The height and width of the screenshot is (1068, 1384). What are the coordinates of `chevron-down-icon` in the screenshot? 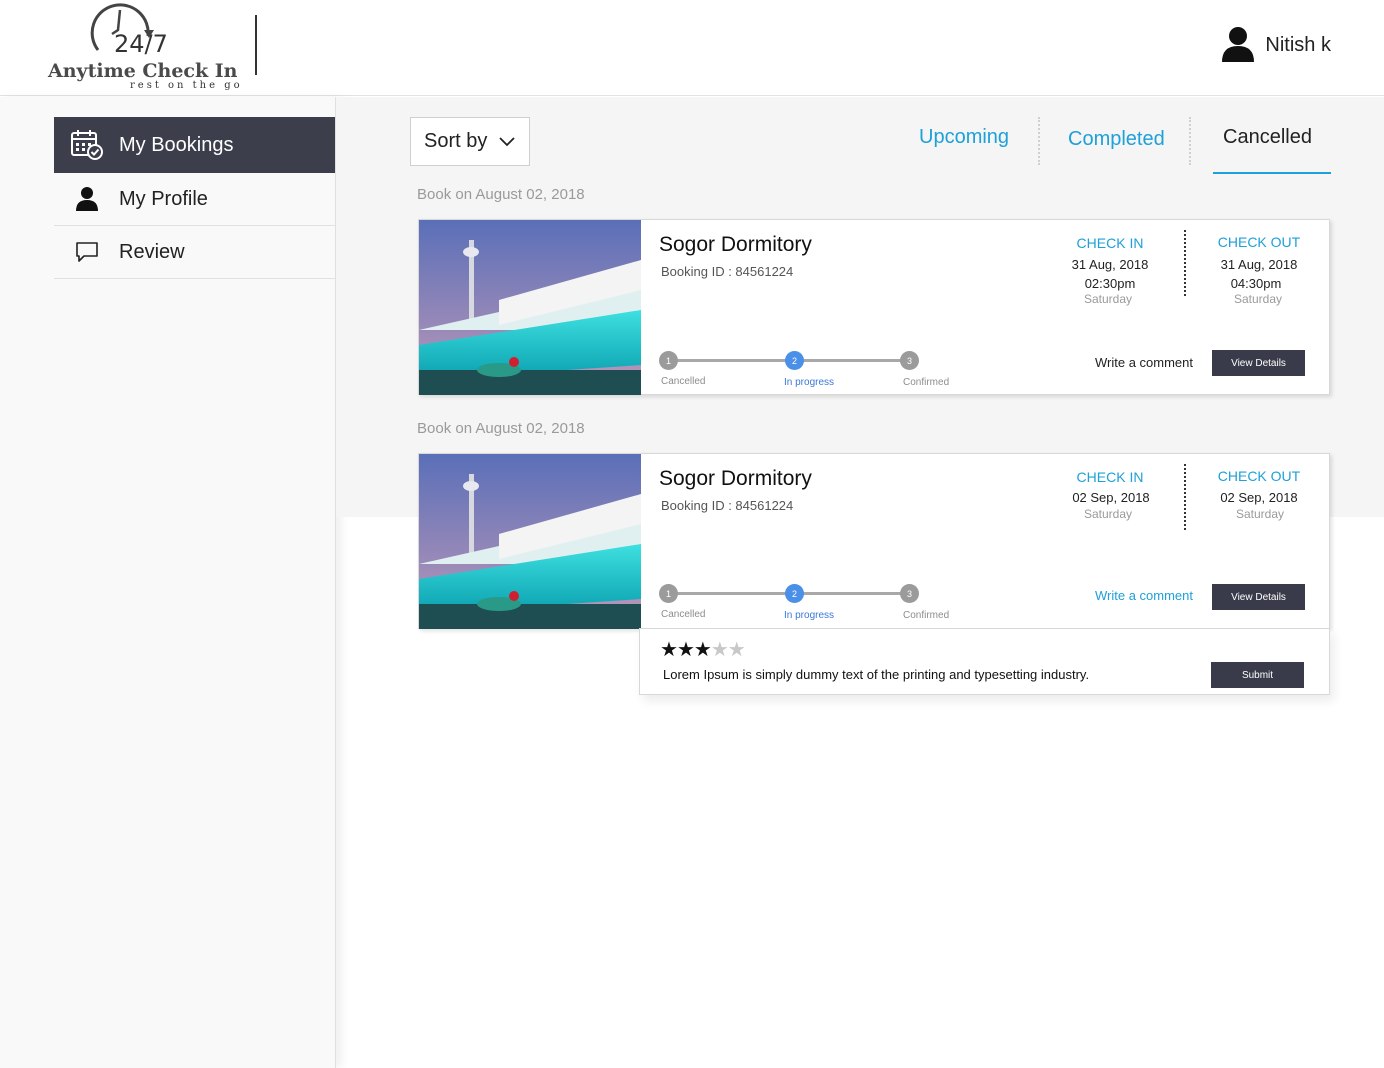 It's located at (507, 141).